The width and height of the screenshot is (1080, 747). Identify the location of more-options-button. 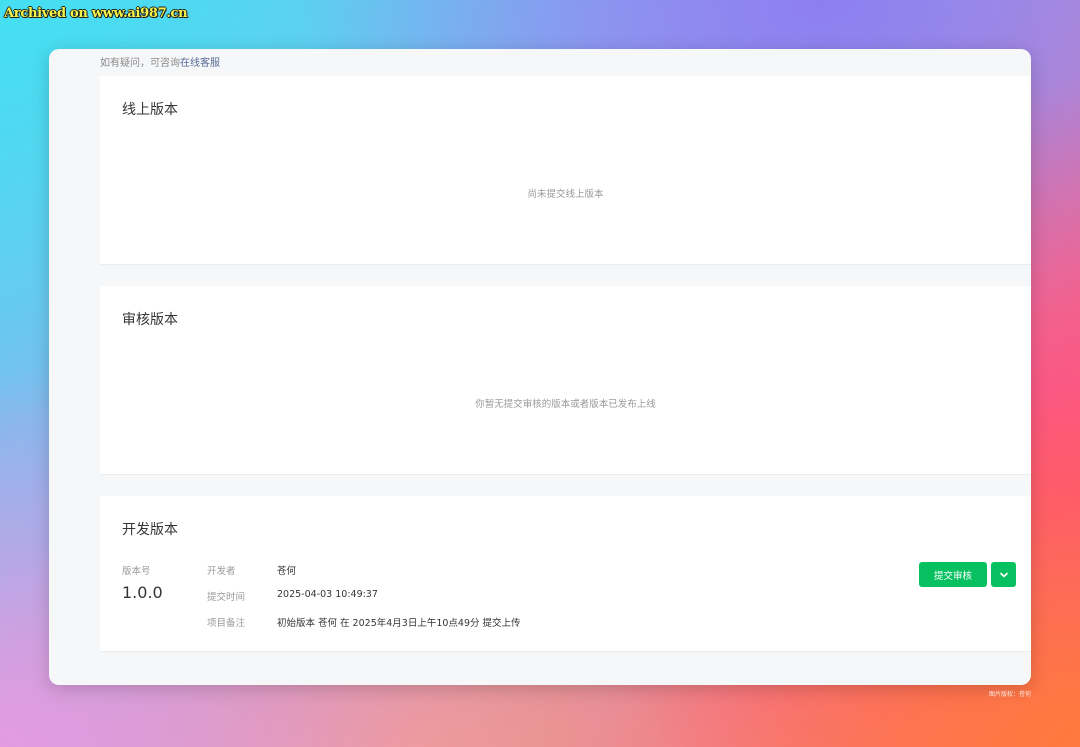
(1003, 574).